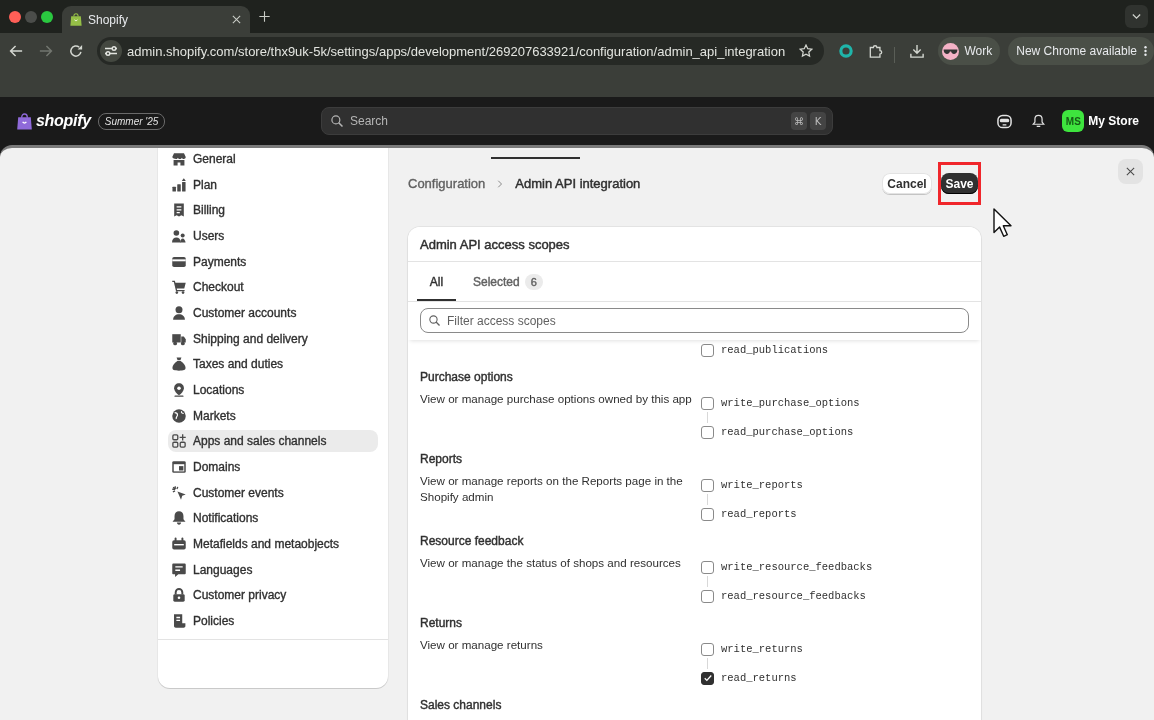 Image resolution: width=1154 pixels, height=720 pixels. What do you see at coordinates (179, 261) in the screenshot?
I see `credit-card-icon` at bounding box center [179, 261].